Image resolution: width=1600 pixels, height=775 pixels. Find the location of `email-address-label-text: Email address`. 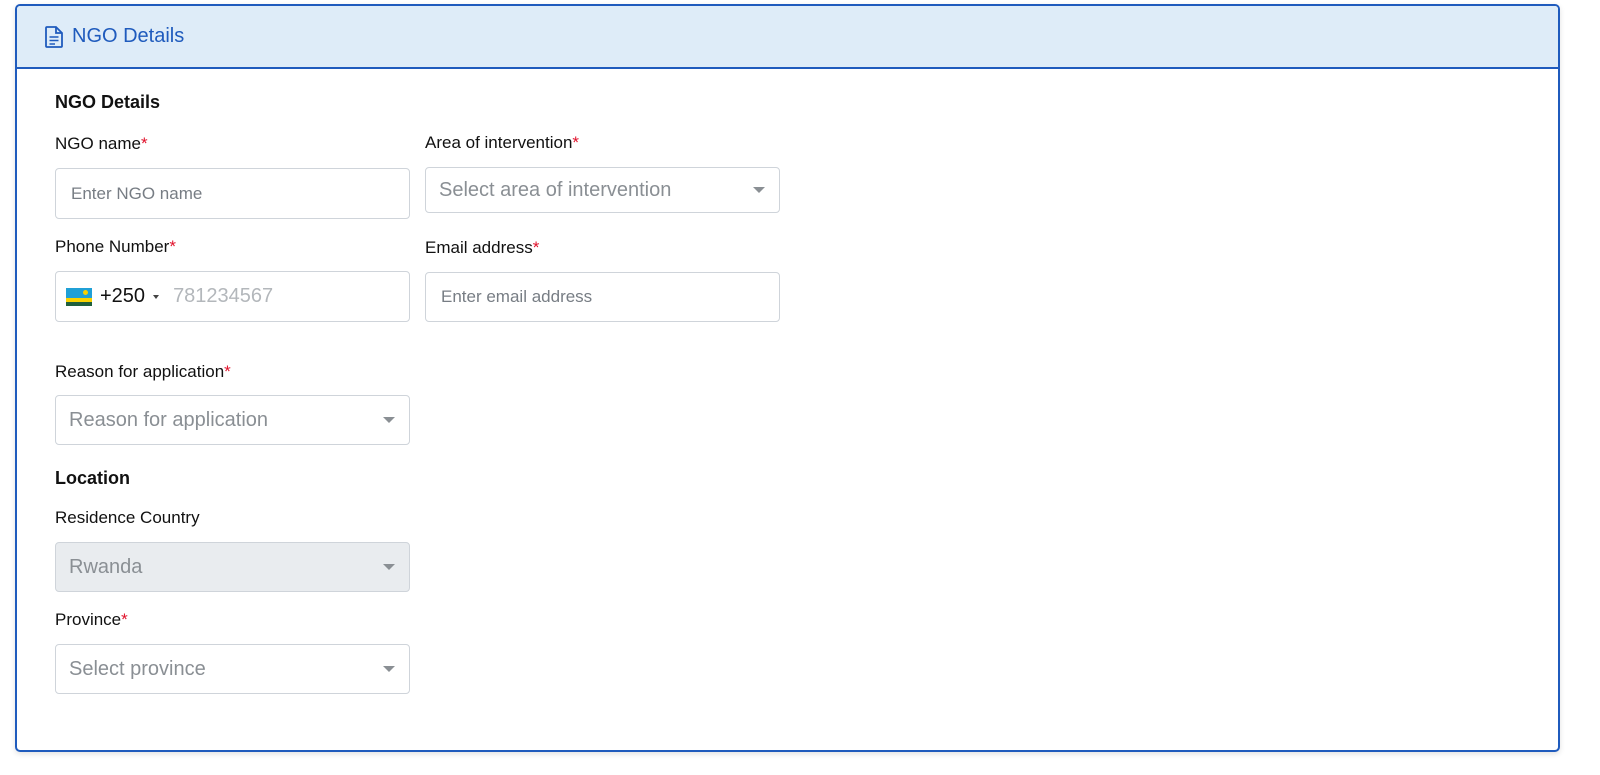

email-address-label-text: Email address is located at coordinates (479, 247).